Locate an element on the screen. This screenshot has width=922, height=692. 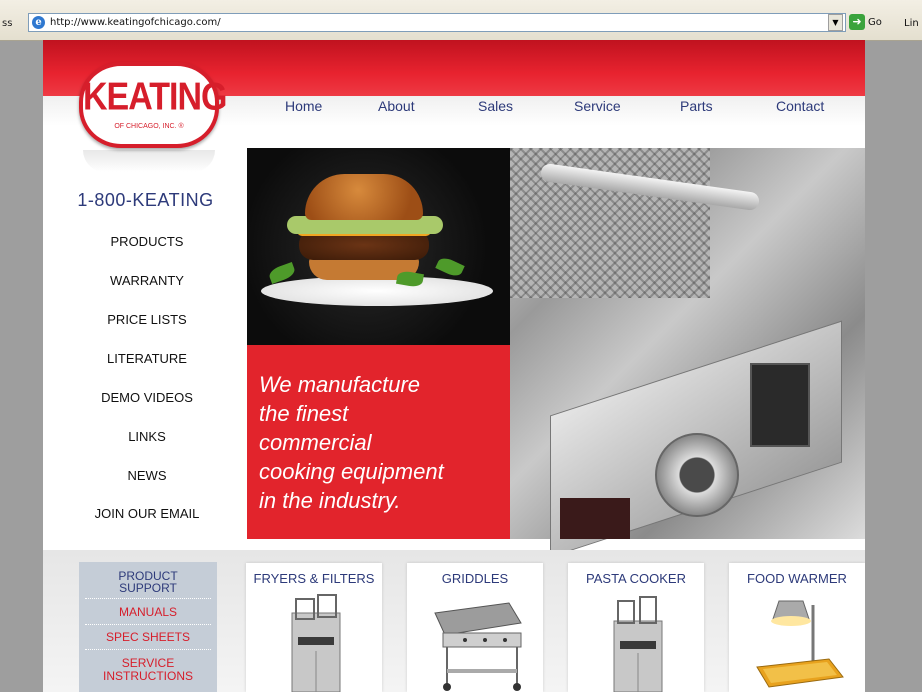
phone-number: 1-800-KEATING is located at coordinates (145, 200).